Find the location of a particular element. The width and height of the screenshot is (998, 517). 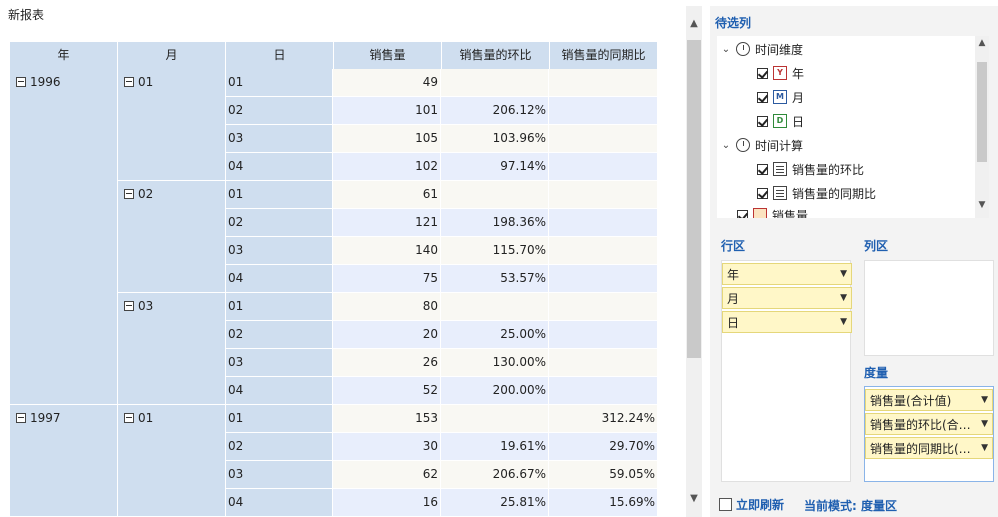

sales-cell: 62 is located at coordinates (387, 474).